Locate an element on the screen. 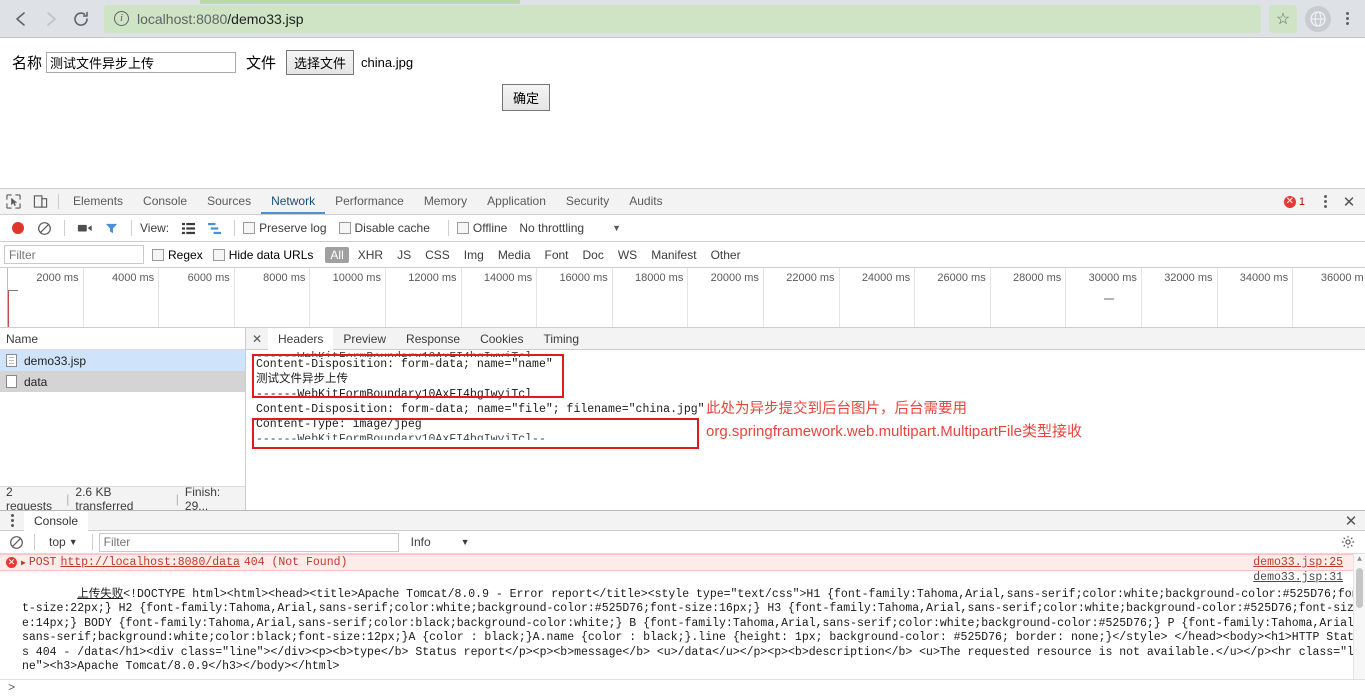 The image size is (1365, 698). console-scrollbar: ▲ is located at coordinates (1359, 617).